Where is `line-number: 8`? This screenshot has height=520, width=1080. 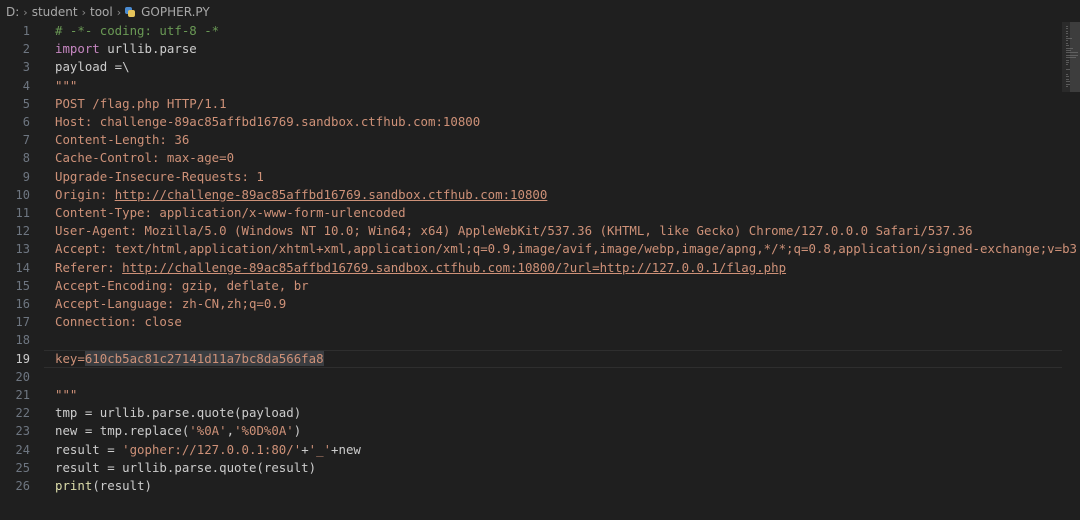
line-number: 8 is located at coordinates (26, 158).